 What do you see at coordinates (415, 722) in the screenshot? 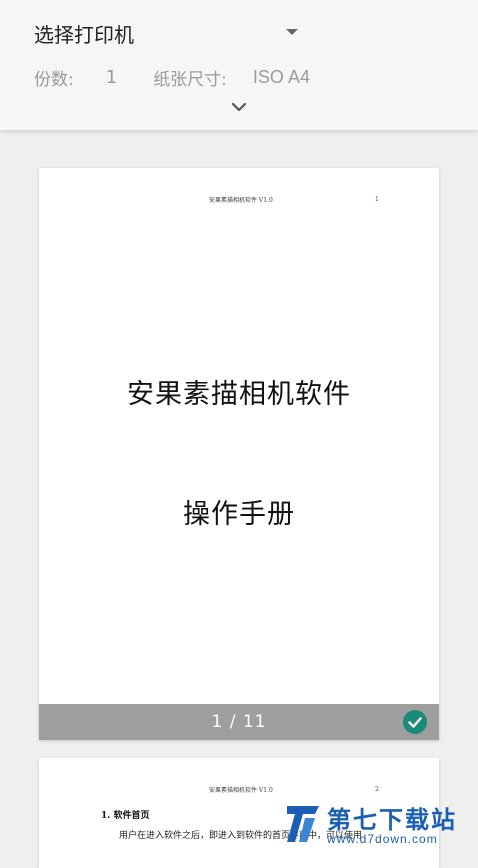
I see `check-circle-icon` at bounding box center [415, 722].